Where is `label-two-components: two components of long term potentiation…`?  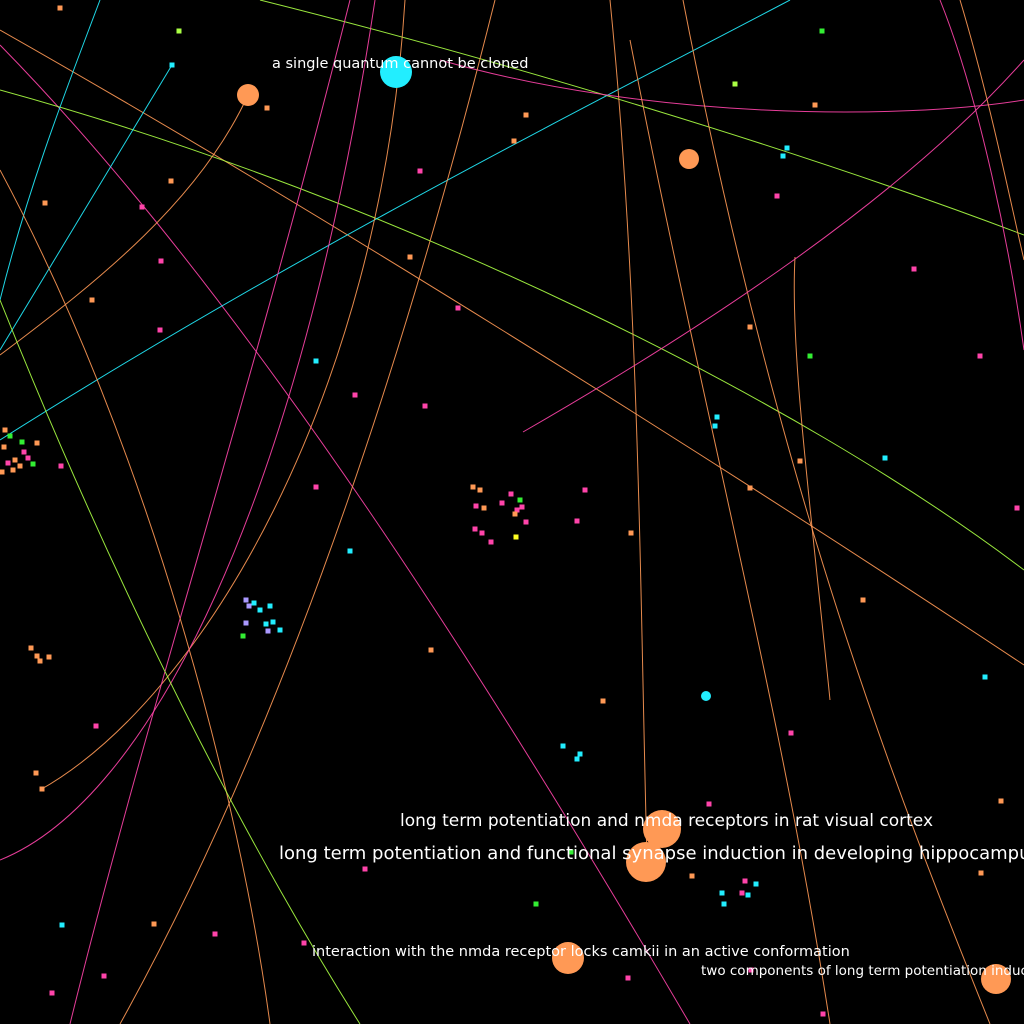 label-two-components: two components of long term potentiation… is located at coordinates (862, 971).